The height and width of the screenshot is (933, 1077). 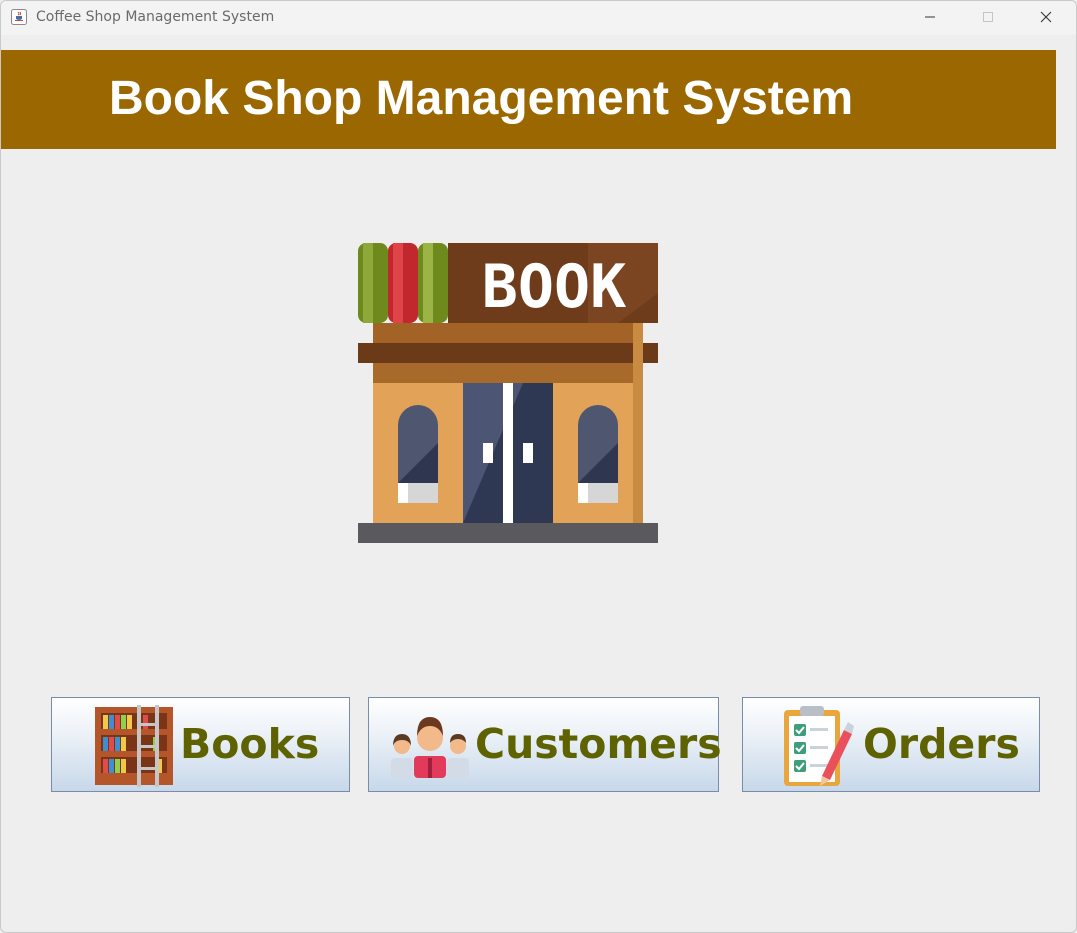 What do you see at coordinates (508, 393) in the screenshot?
I see `bookstore-icon: BOOK` at bounding box center [508, 393].